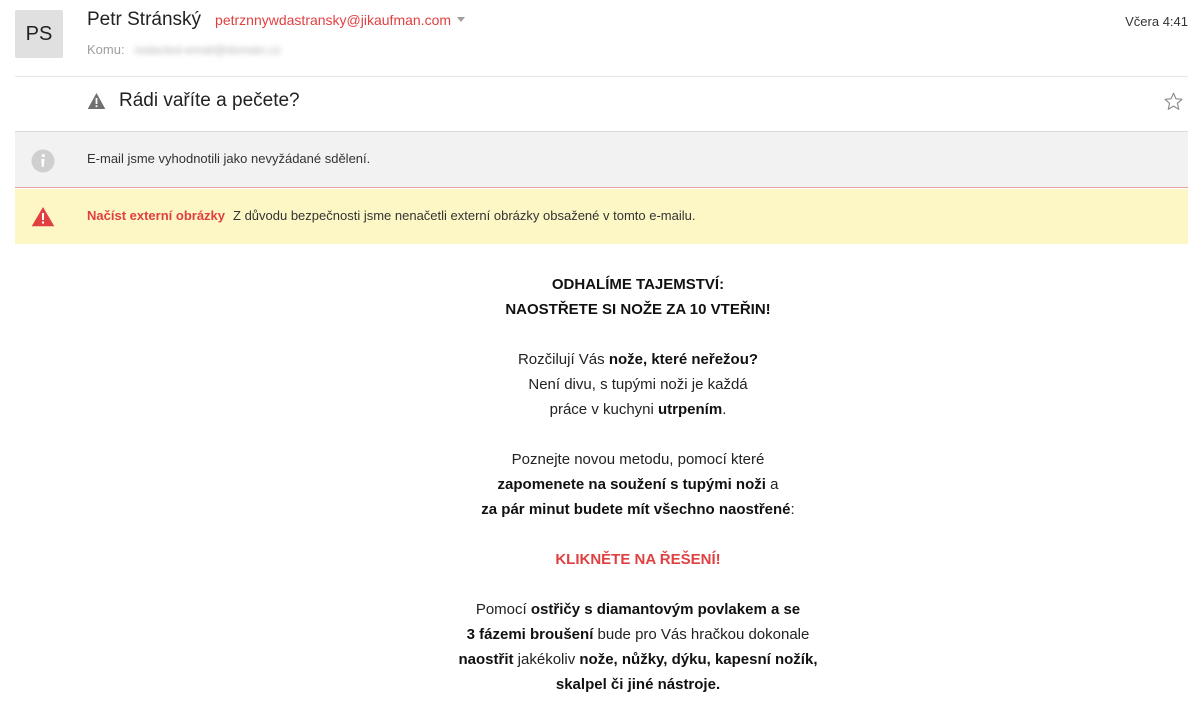 Image resolution: width=1196 pixels, height=713 pixels. I want to click on body-paragraph-3-line-4: skalpel či jiné nástroje., so click(638, 684).